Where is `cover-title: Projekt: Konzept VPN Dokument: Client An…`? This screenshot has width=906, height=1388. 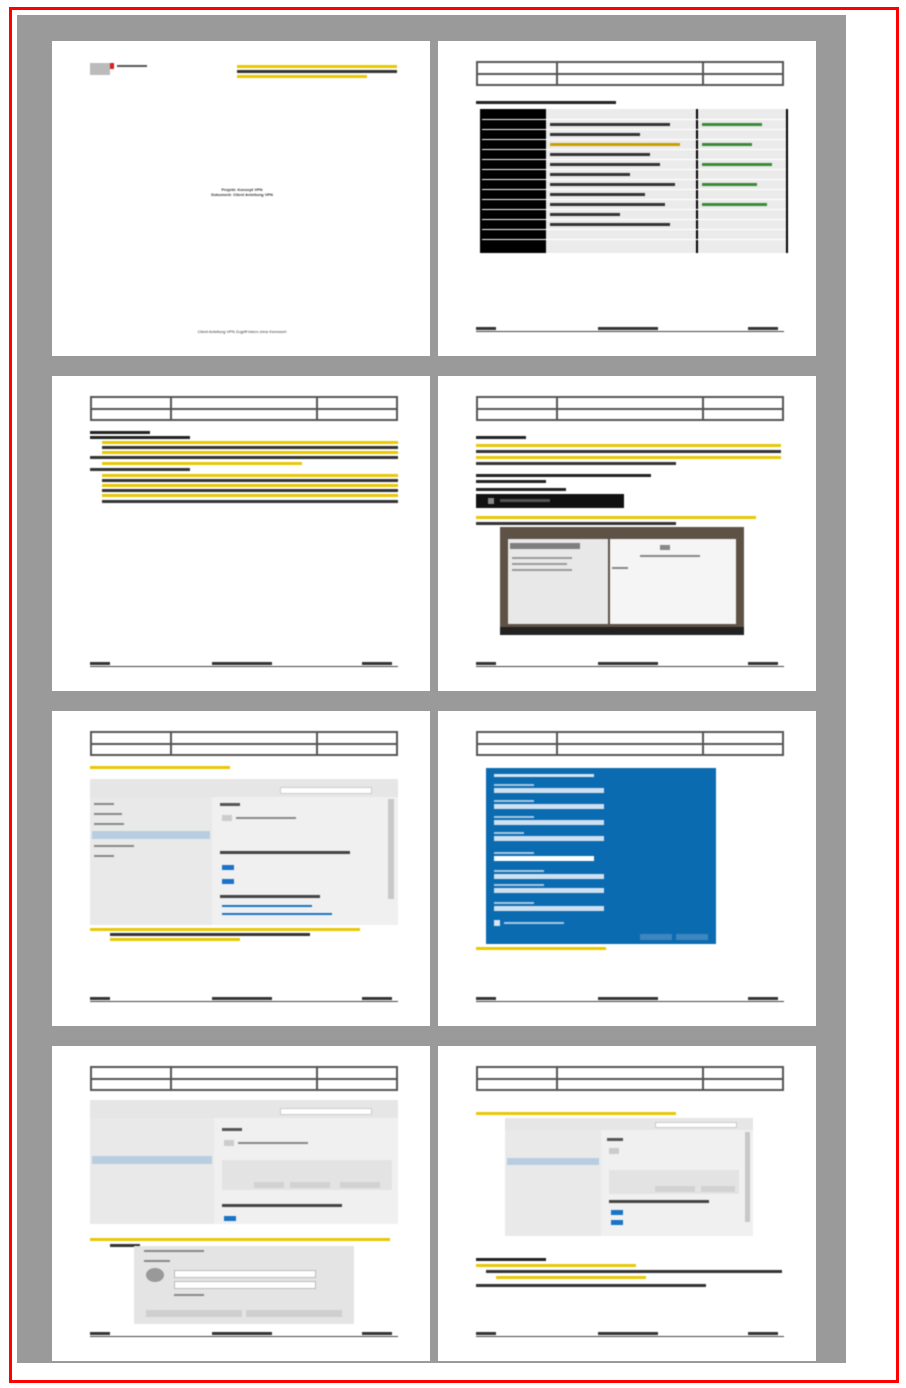 cover-title: Projekt: Konzept VPN Dokument: Client An… is located at coordinates (242, 192).